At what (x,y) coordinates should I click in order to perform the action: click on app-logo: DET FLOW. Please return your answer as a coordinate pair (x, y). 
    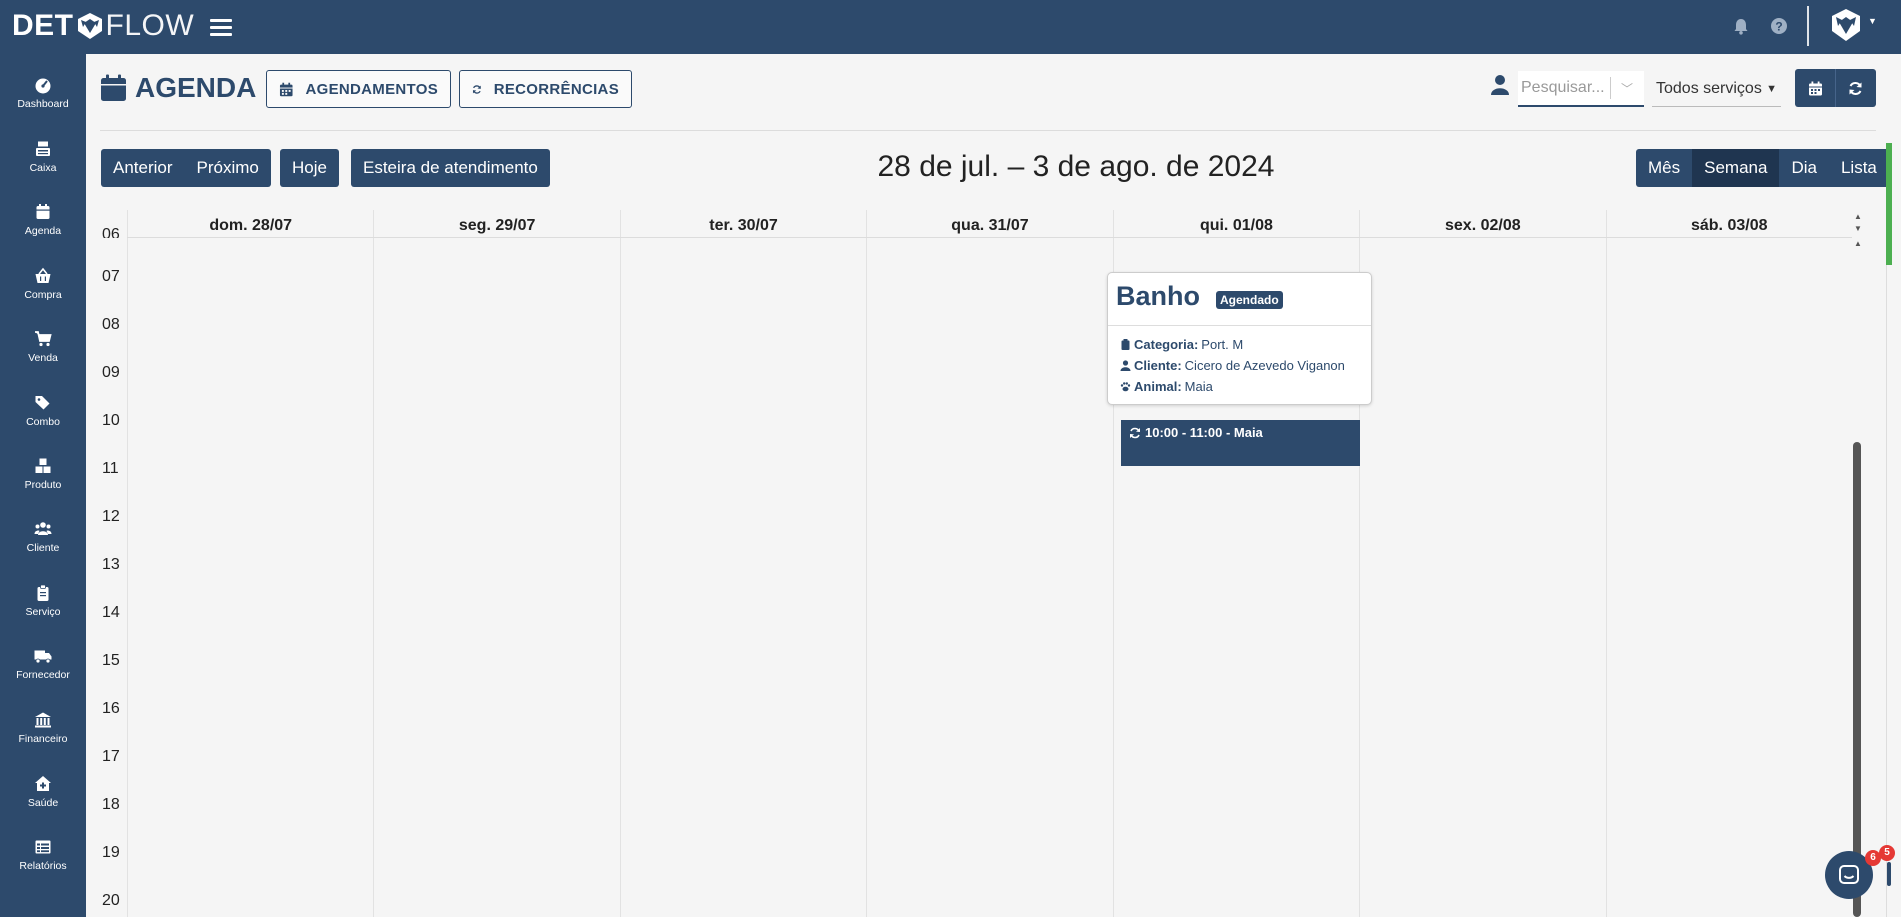
    Looking at the image, I should click on (103, 26).